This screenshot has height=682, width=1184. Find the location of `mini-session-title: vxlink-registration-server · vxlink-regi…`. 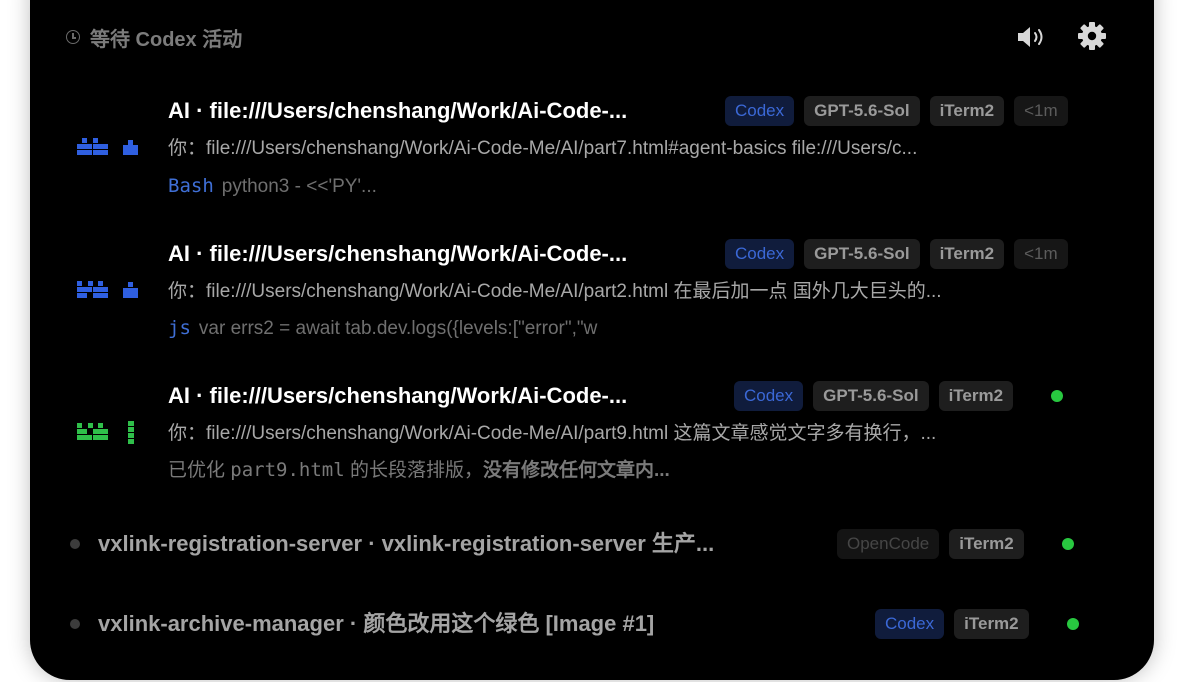

mini-session-title: vxlink-registration-server · vxlink-regi… is located at coordinates (406, 543).